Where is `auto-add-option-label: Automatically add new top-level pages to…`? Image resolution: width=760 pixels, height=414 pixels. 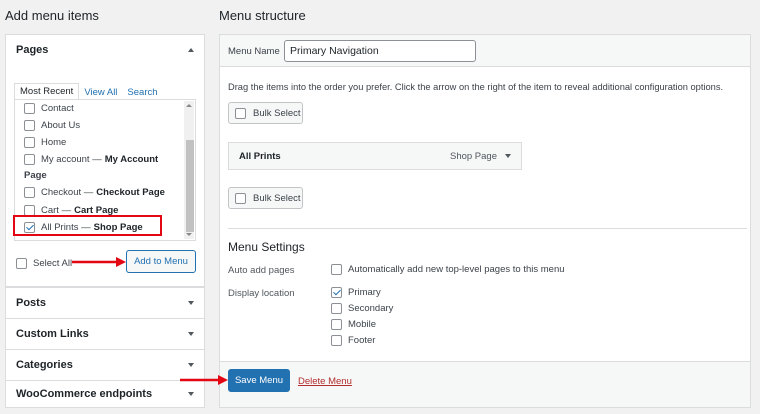 auto-add-option-label: Automatically add new top-level pages to… is located at coordinates (456, 269).